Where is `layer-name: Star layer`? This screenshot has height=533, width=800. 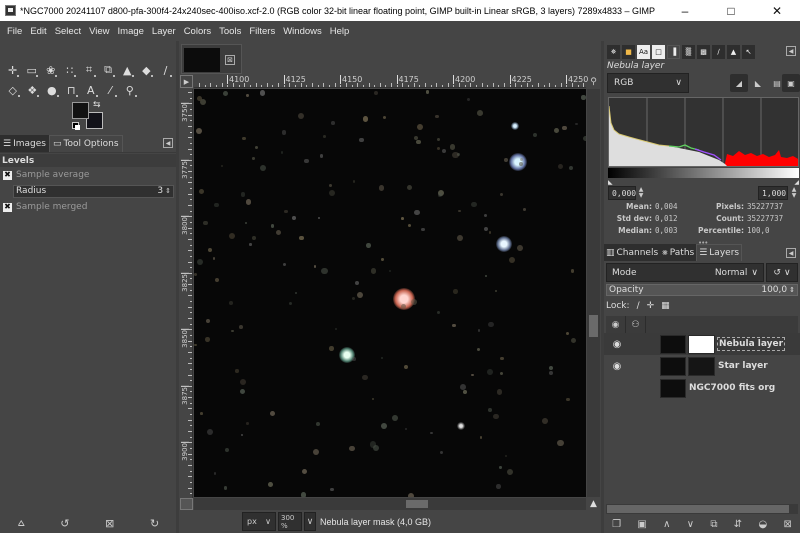 layer-name: Star layer is located at coordinates (743, 366).